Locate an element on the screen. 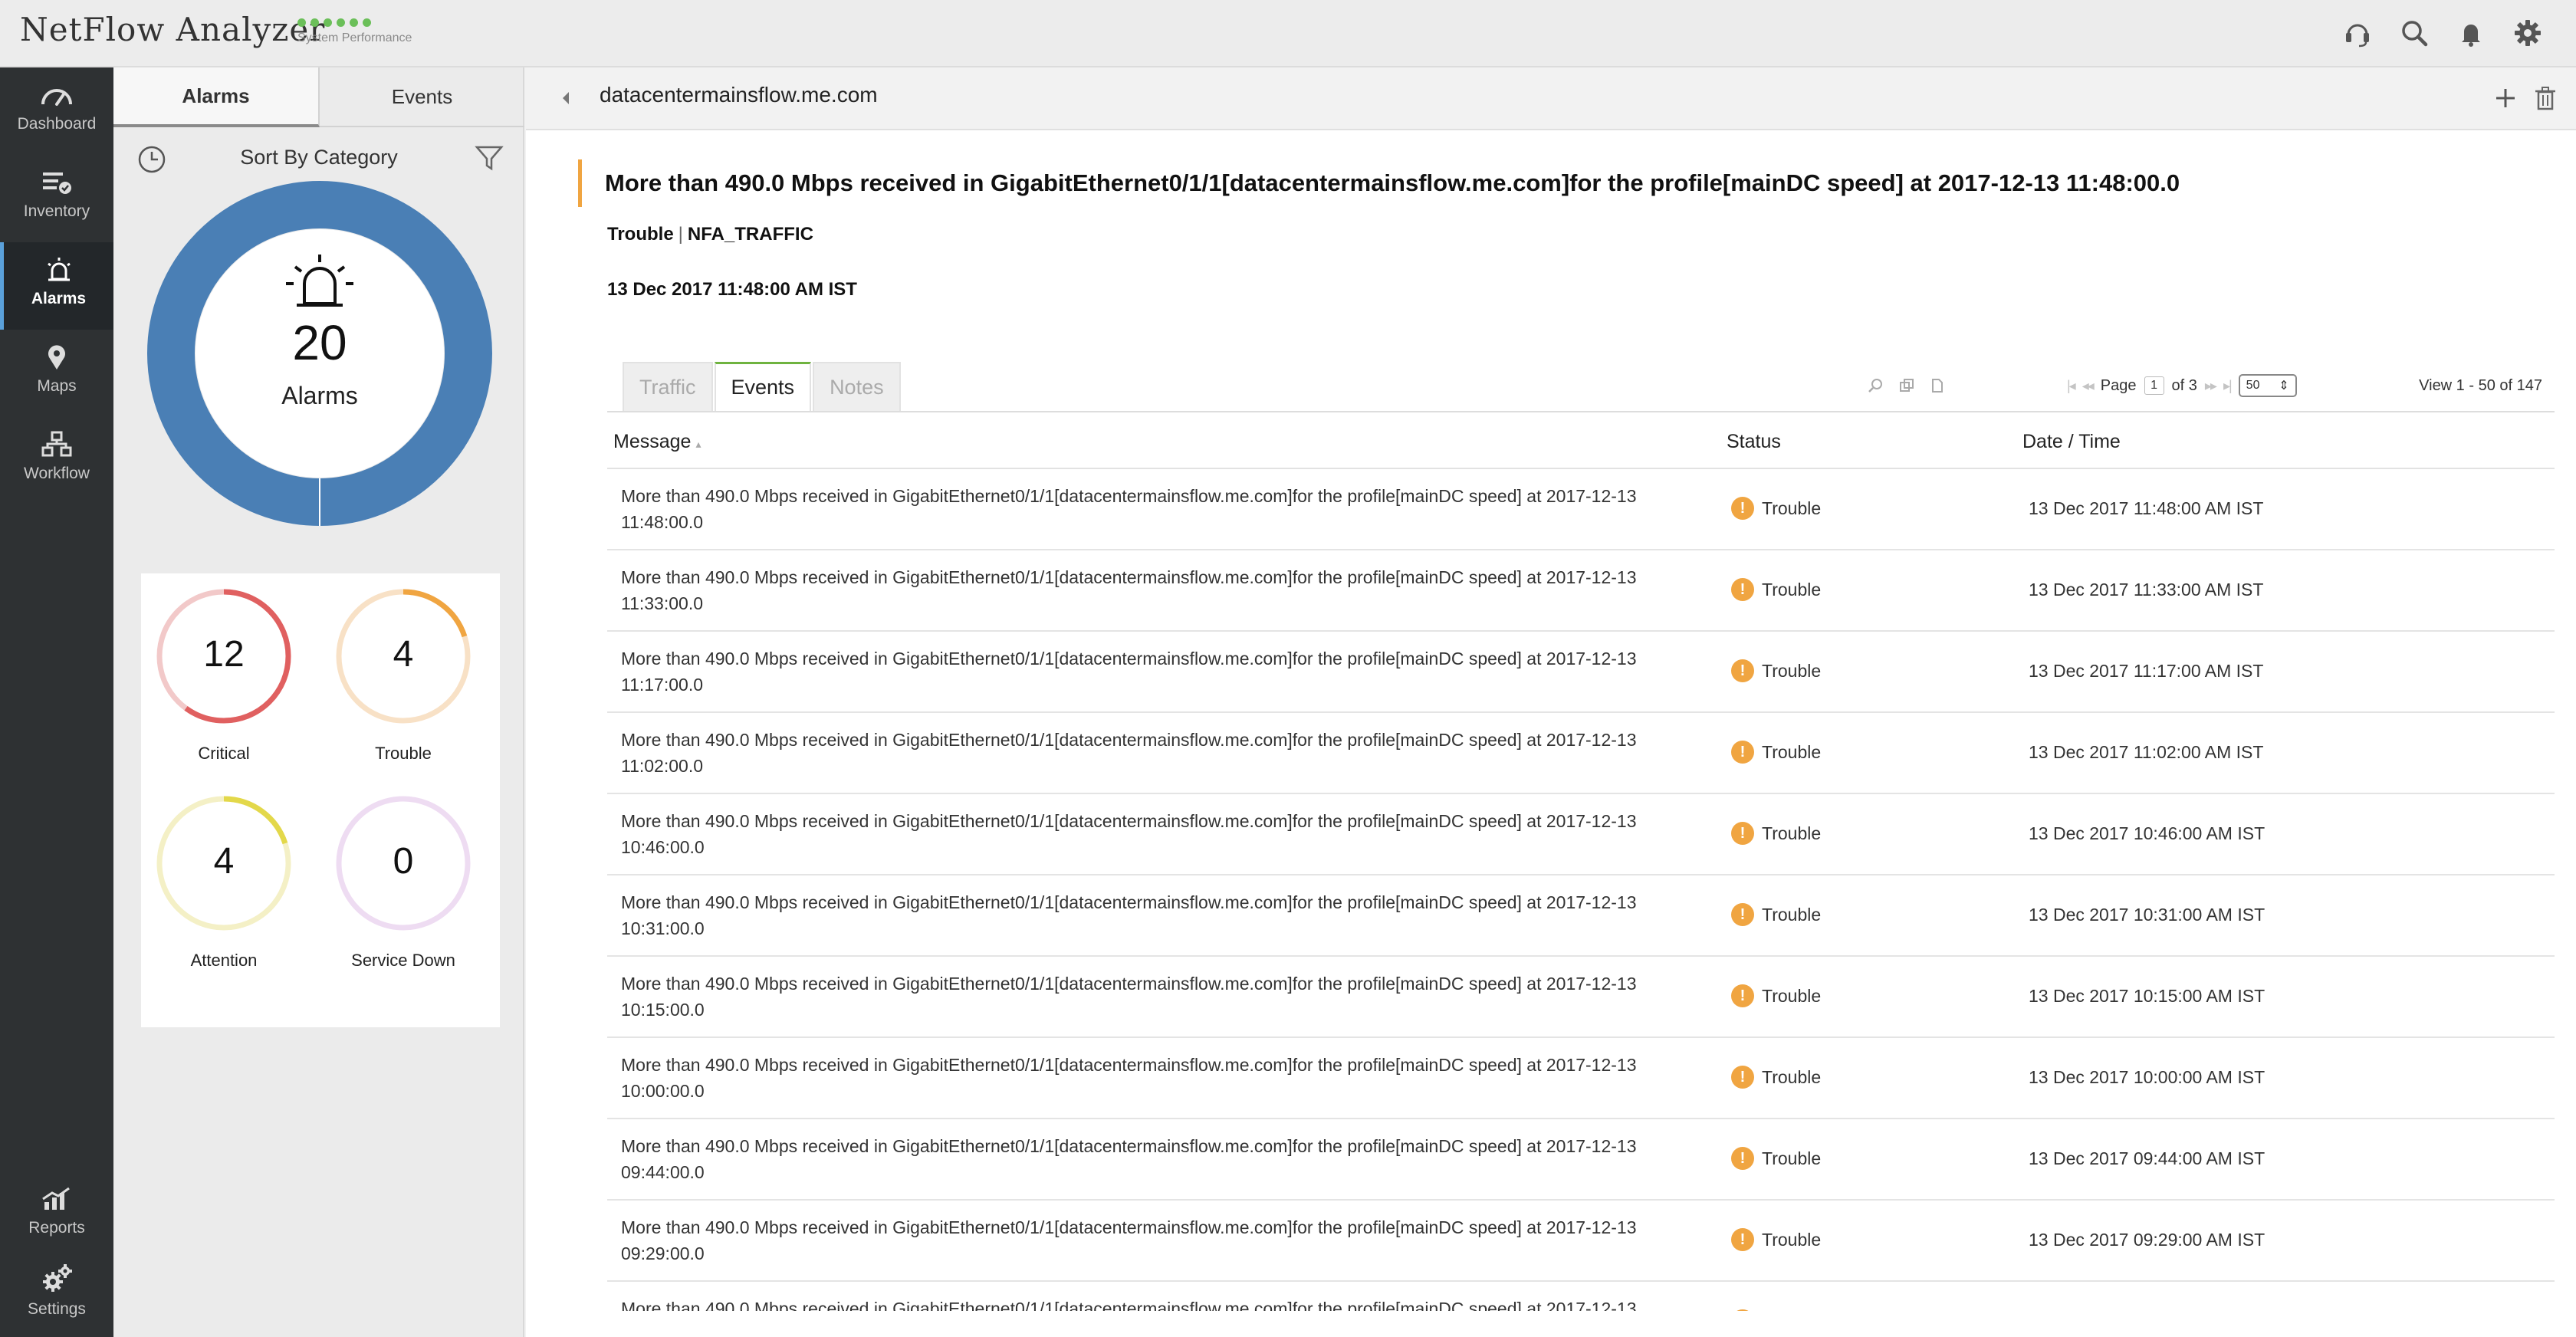  first-page-icon: |◂ is located at coordinates (2071, 386).